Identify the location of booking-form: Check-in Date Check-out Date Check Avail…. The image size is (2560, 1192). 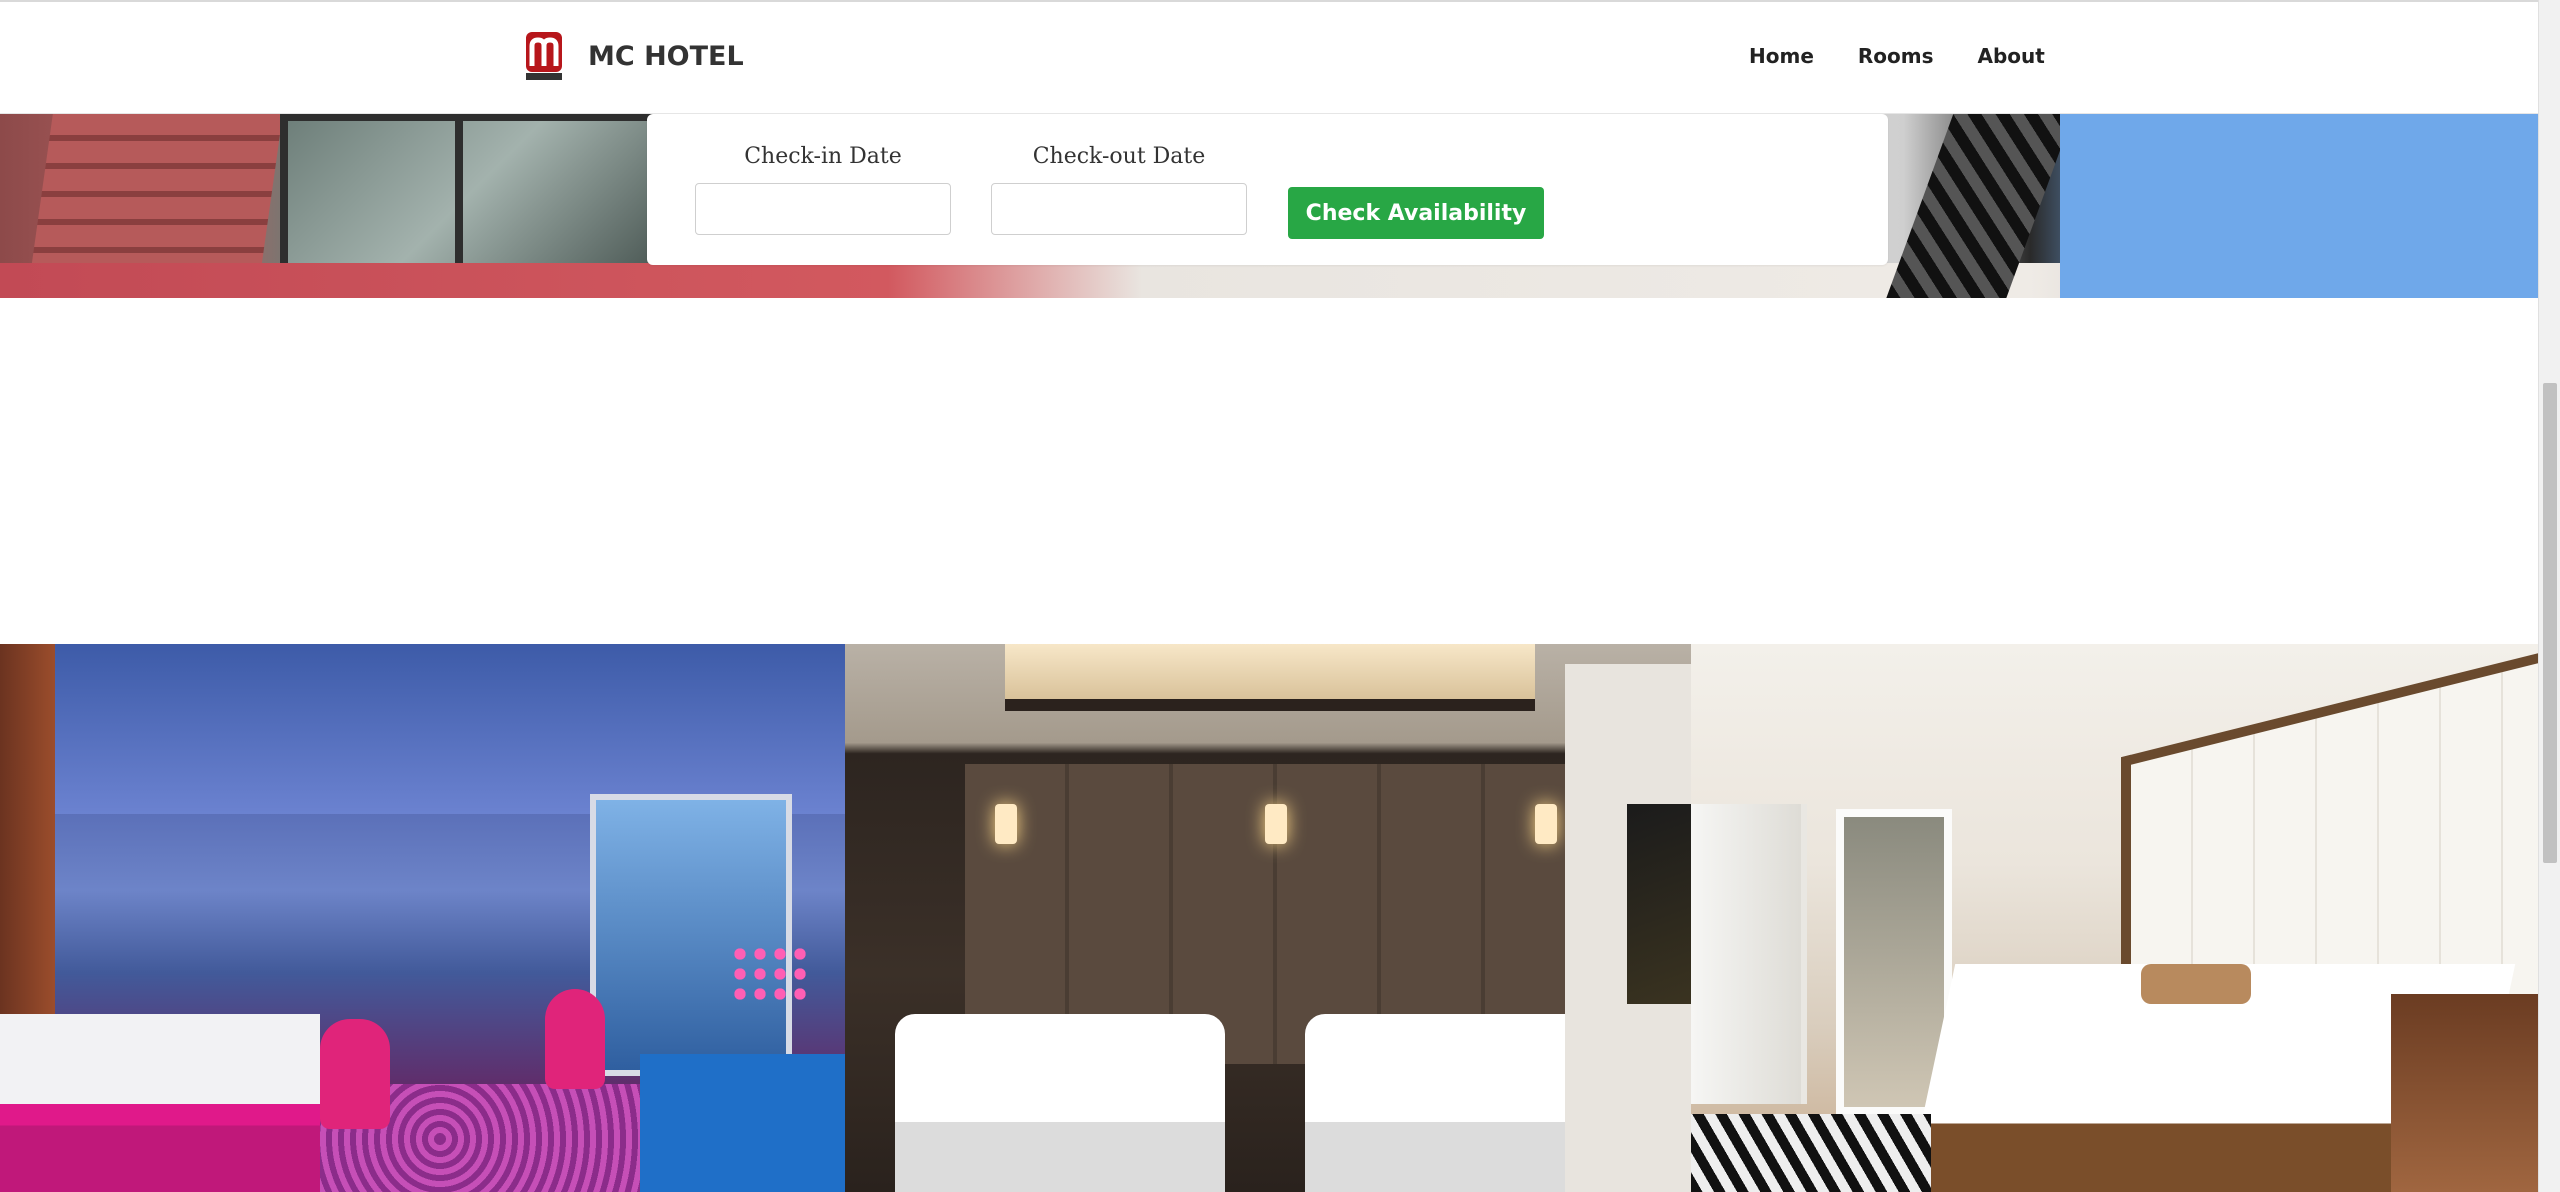
(1267, 189).